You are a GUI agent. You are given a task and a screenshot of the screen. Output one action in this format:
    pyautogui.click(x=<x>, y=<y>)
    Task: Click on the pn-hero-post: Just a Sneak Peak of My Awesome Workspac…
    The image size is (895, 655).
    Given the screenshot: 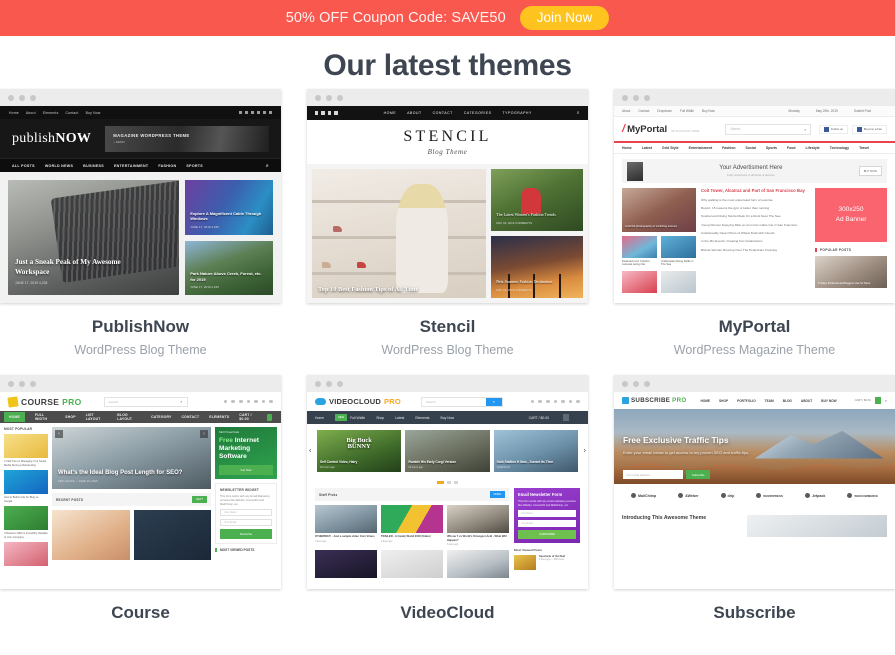 What is the action you would take?
    pyautogui.click(x=94, y=237)
    